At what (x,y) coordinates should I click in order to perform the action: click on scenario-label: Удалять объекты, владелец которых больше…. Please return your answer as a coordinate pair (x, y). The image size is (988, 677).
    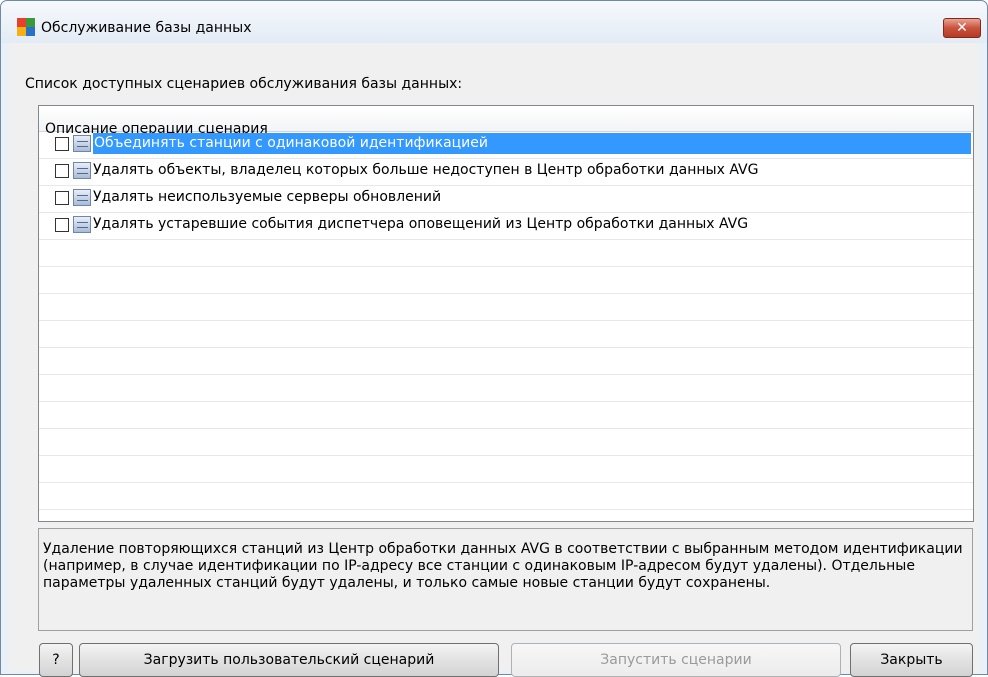
    Looking at the image, I should click on (426, 170).